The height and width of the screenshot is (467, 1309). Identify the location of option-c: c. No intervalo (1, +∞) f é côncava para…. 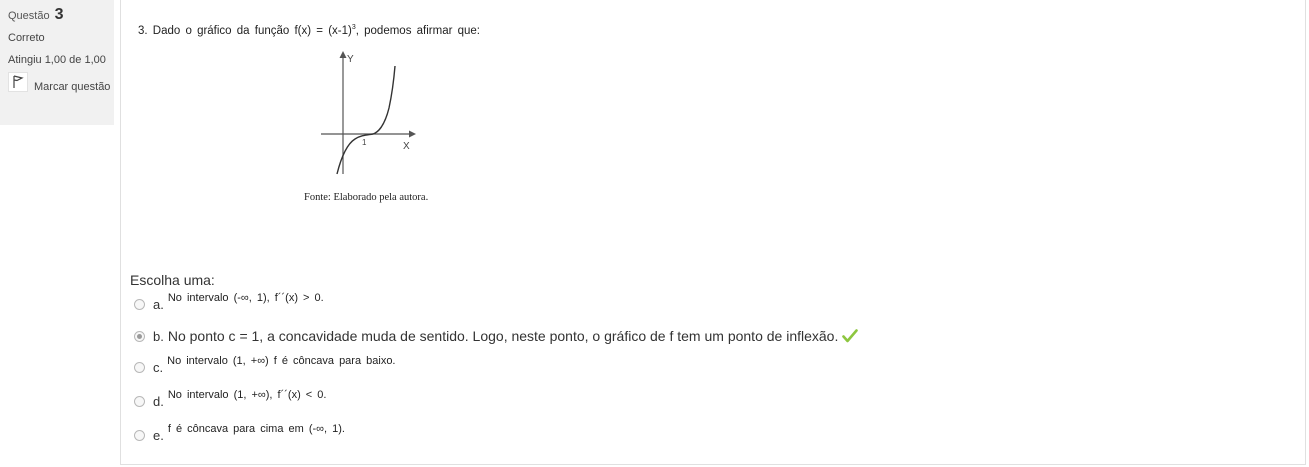
(265, 365).